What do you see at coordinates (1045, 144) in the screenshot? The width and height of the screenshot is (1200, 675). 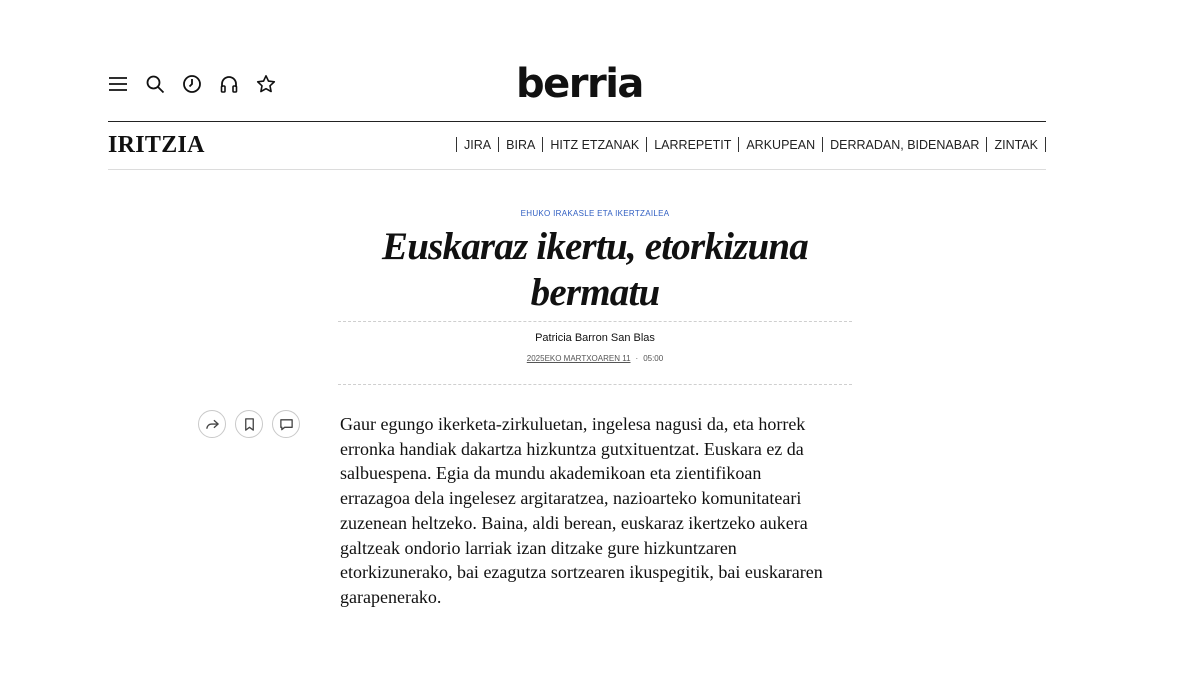 I see `nav-separator` at bounding box center [1045, 144].